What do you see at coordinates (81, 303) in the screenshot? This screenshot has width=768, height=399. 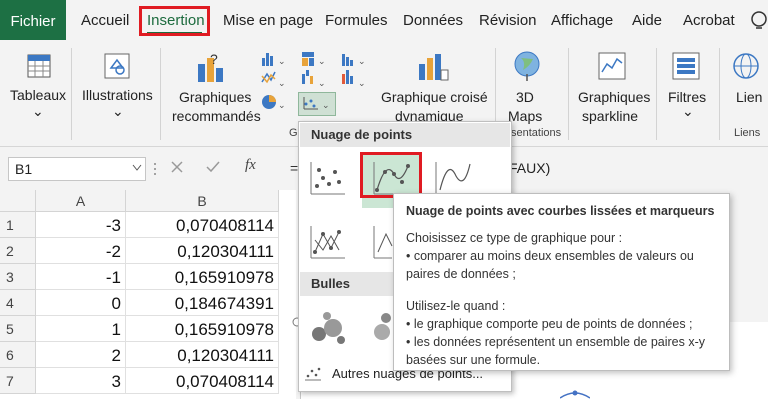 I see `cell-a: 0` at bounding box center [81, 303].